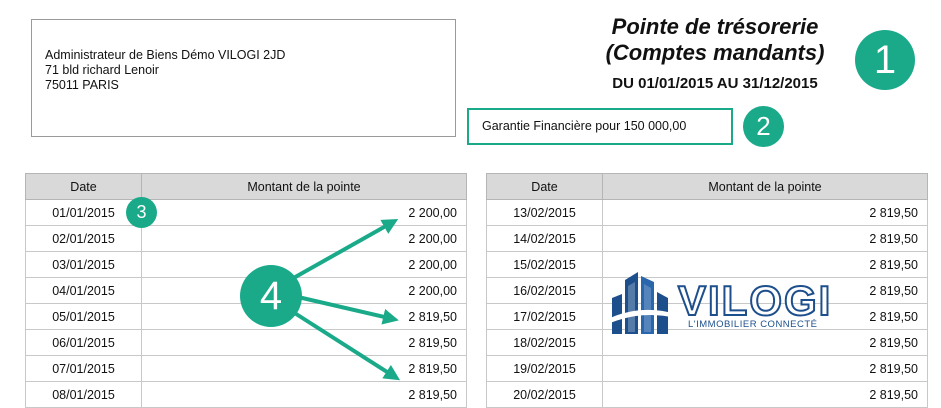 This screenshot has height=408, width=941. What do you see at coordinates (102, 70) in the screenshot?
I see `address-line-2: 71 bld richard Lenoir` at bounding box center [102, 70].